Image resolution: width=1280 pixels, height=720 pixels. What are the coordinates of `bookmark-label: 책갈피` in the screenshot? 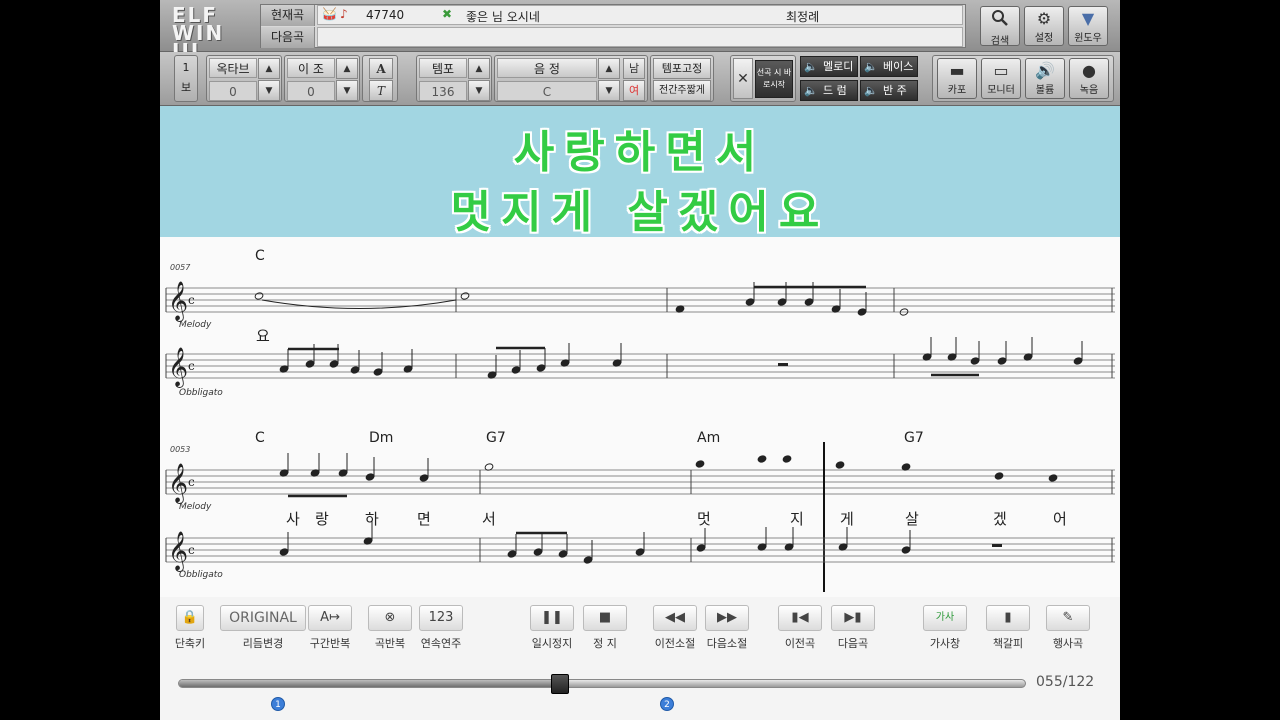 It's located at (1008, 643).